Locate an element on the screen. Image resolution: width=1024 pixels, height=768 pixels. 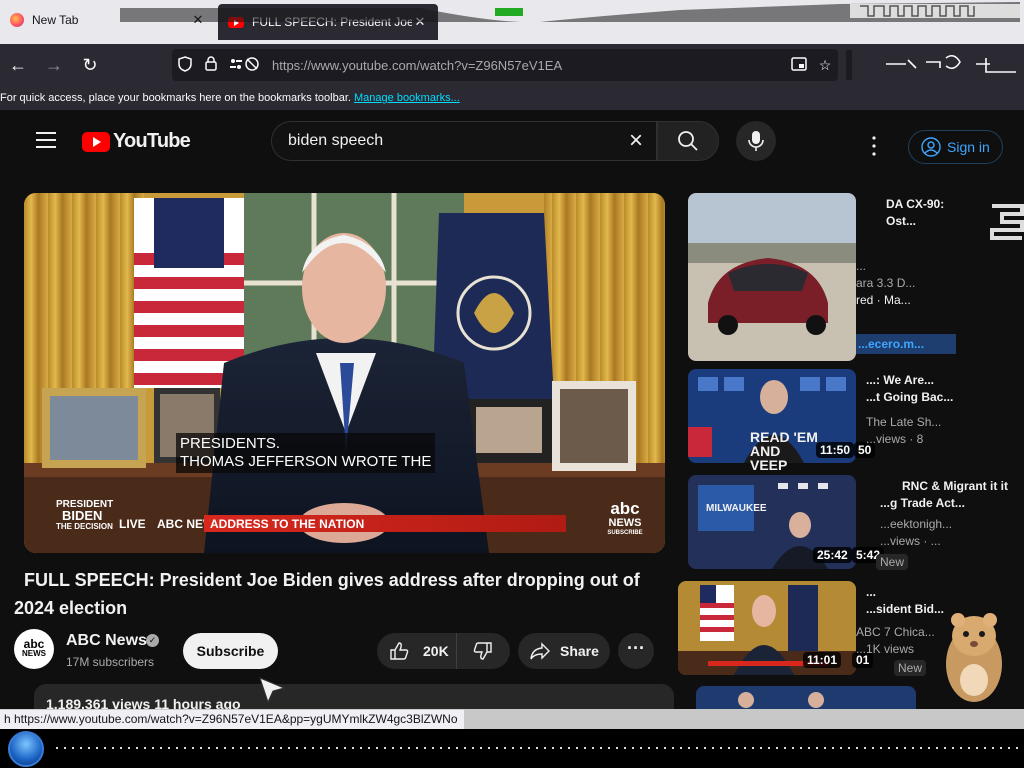
settings-dots-icon is located at coordinates (886, 146).